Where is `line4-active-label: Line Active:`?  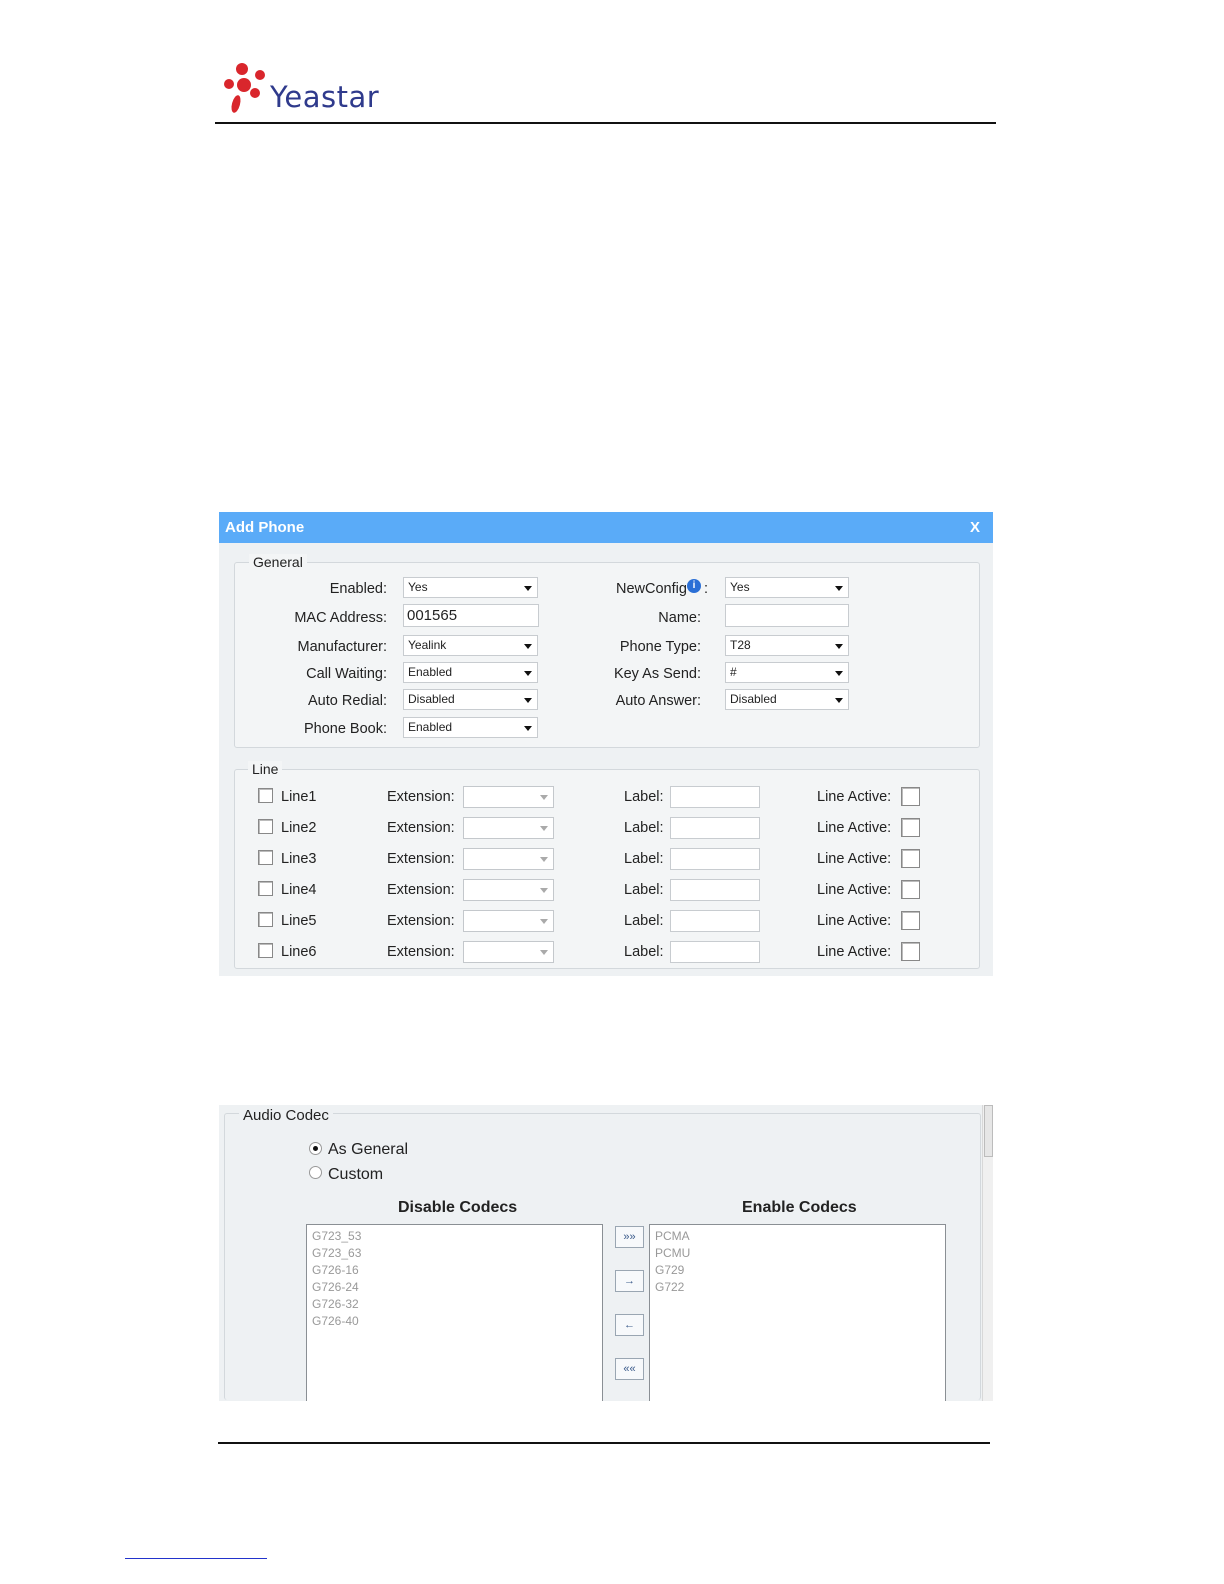 line4-active-label: Line Active: is located at coordinates (854, 890).